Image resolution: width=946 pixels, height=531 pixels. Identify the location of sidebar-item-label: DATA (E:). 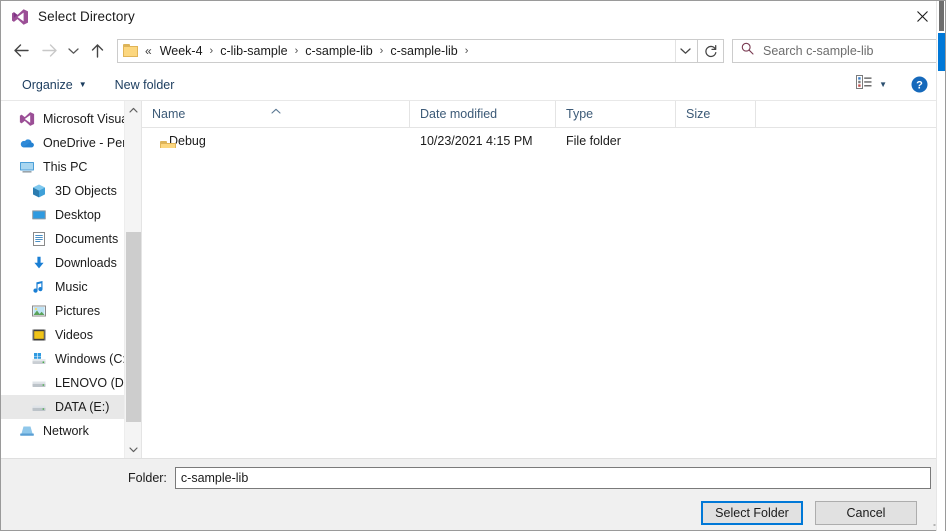
(82, 407).